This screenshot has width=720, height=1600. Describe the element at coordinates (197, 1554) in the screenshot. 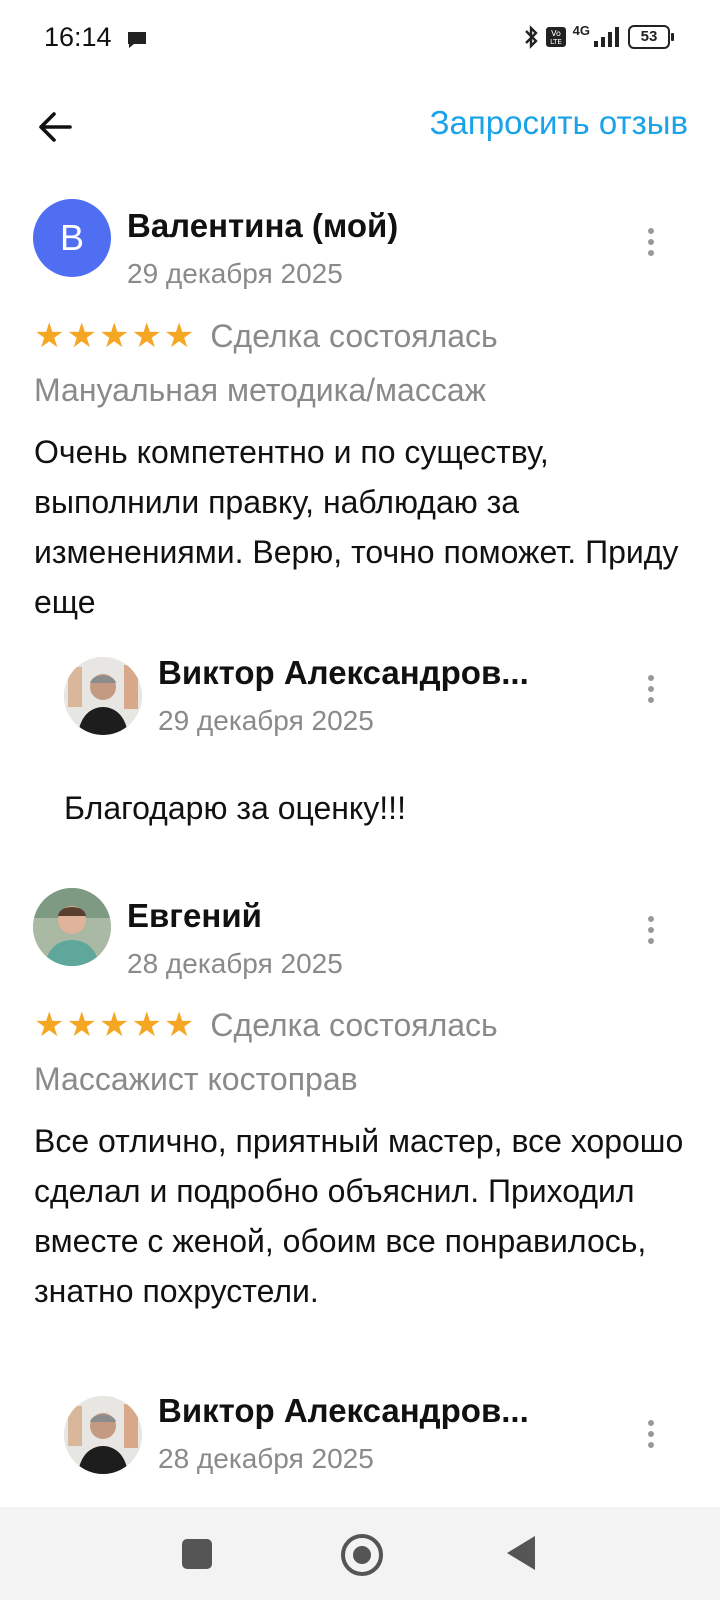

I see `recents-square-icon` at that location.